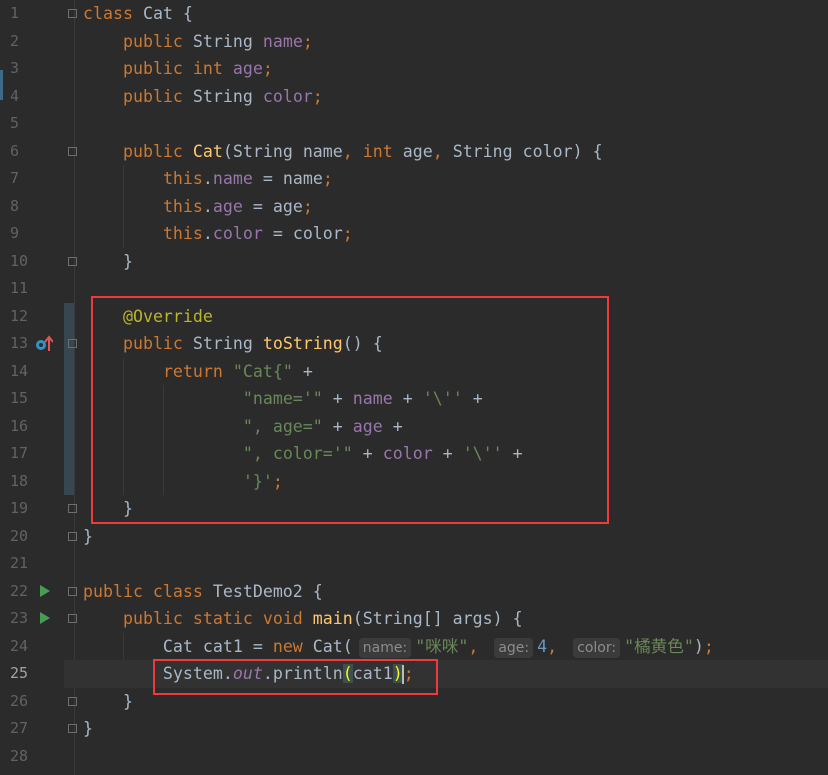 Image resolution: width=828 pixels, height=775 pixels. Describe the element at coordinates (414, 124) in the screenshot. I see `code-line: 5` at that location.